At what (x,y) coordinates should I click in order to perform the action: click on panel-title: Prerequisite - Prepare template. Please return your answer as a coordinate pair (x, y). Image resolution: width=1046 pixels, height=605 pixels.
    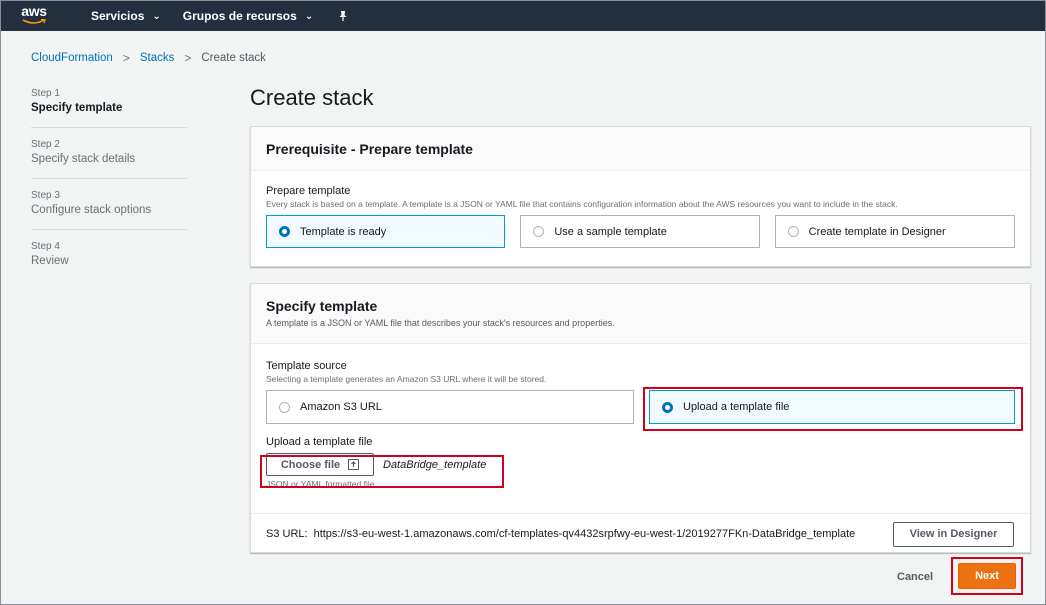
    Looking at the image, I should click on (369, 149).